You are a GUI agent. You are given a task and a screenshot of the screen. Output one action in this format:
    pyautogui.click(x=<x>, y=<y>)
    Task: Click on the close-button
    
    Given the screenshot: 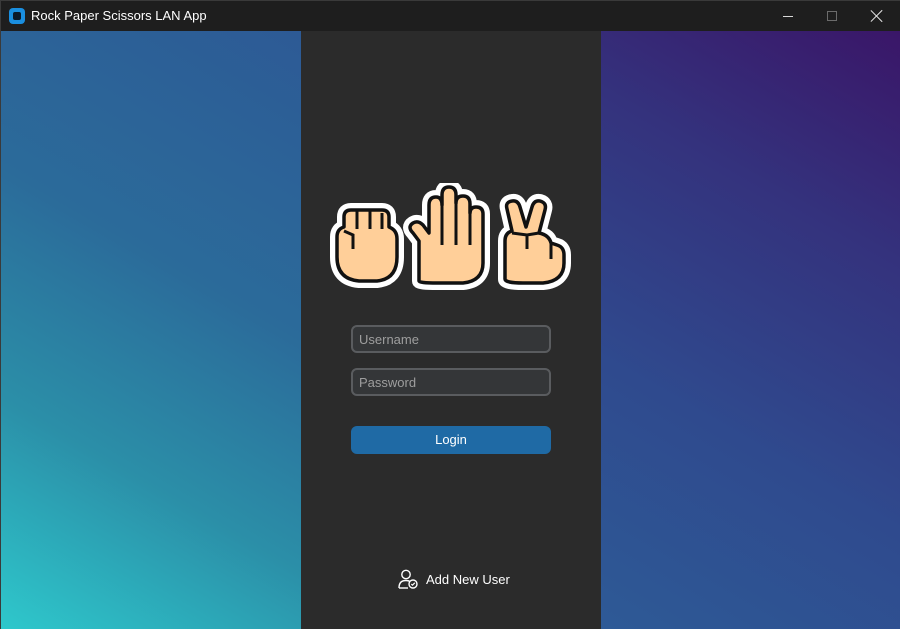 What is the action you would take?
    pyautogui.click(x=877, y=16)
    